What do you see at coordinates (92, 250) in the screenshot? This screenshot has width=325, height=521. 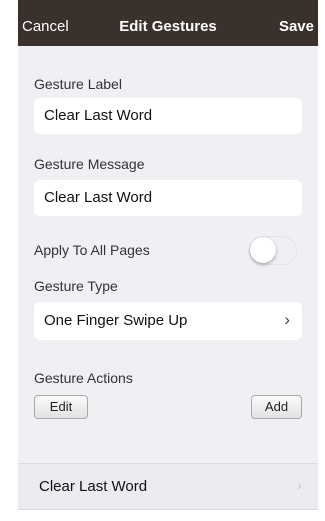 I see `apply-all-pages-label: Apply To All Pages` at bounding box center [92, 250].